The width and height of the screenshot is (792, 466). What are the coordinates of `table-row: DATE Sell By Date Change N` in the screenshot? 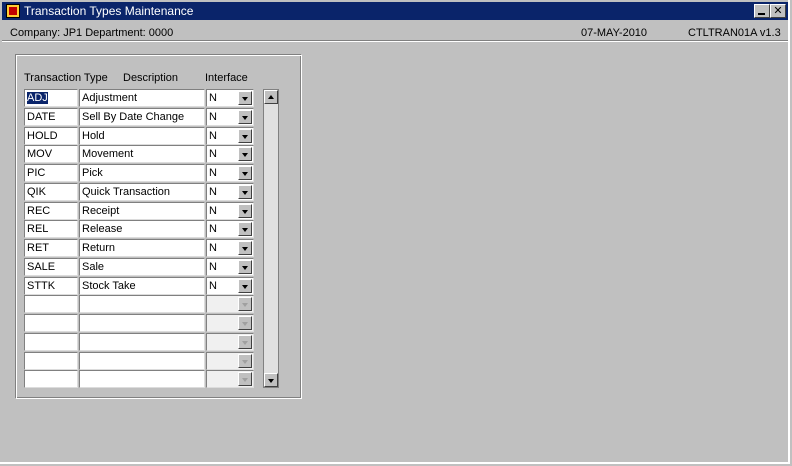 It's located at (139, 117).